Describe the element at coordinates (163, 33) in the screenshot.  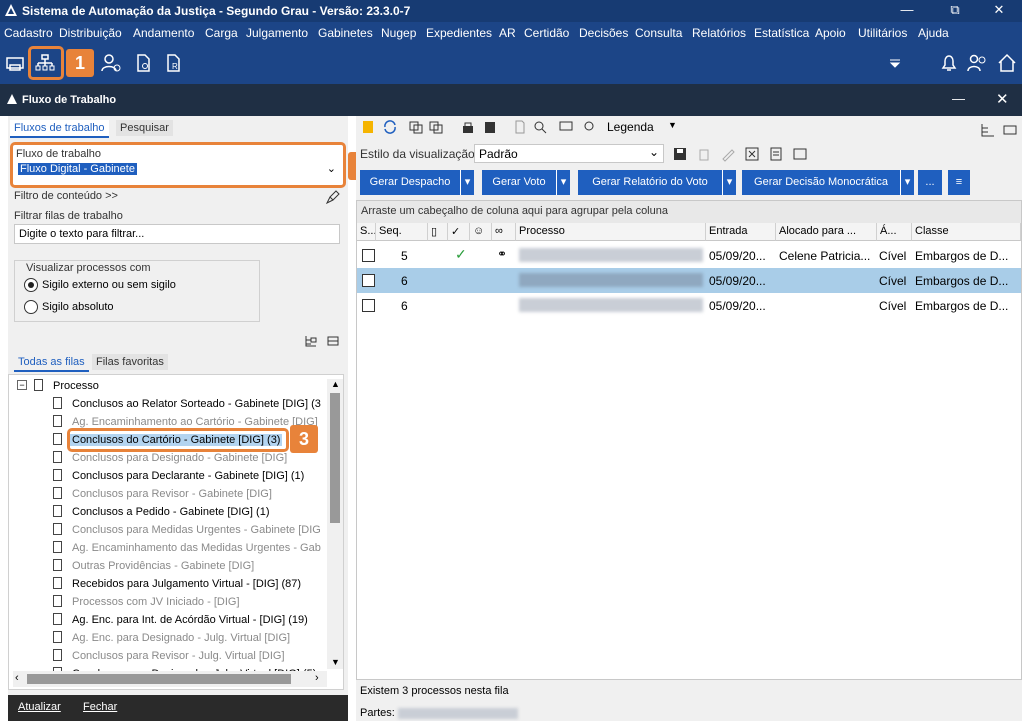
I see `menu-andamento: Andamento` at that location.